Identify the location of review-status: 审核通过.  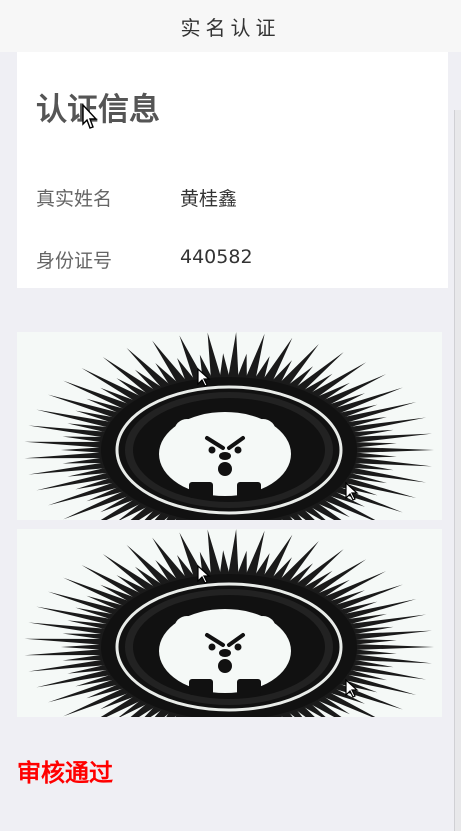
(65, 773).